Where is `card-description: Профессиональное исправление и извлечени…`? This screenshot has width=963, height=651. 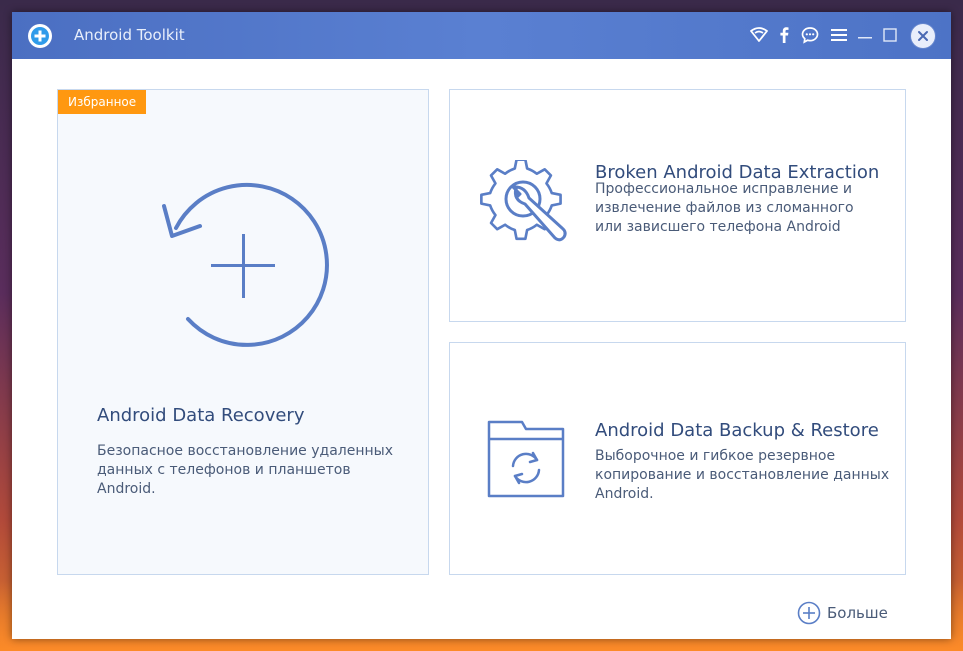
card-description: Профессиональное исправление и извлечени… is located at coordinates (724, 208).